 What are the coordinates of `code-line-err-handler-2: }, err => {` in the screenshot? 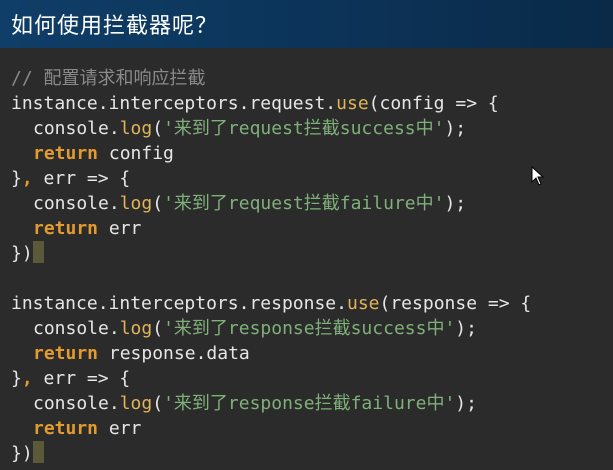 It's located at (71, 378).